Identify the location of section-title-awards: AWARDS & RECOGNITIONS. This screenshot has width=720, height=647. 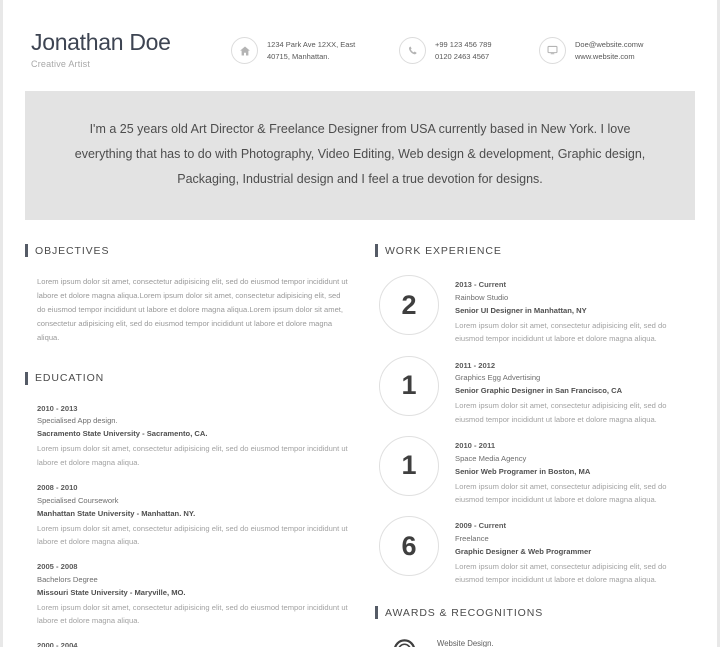
(464, 612).